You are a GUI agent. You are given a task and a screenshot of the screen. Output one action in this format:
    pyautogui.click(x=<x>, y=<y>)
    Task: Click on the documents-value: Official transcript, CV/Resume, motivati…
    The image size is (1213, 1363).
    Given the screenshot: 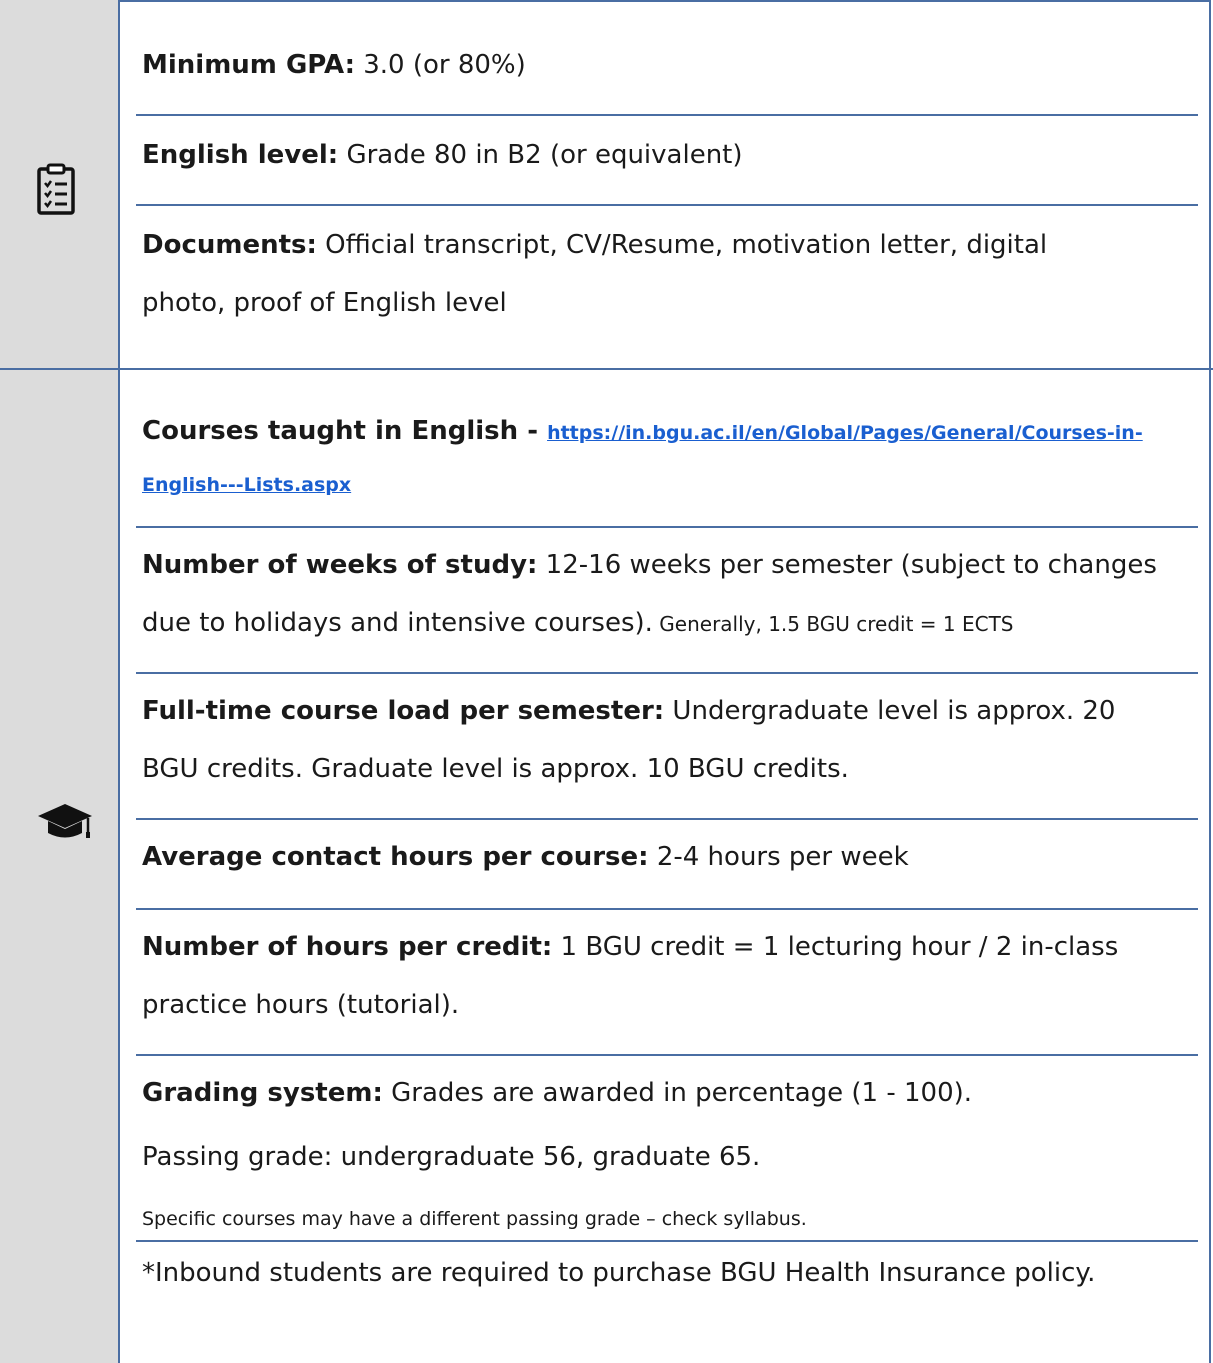 What is the action you would take?
    pyautogui.click(x=682, y=245)
    